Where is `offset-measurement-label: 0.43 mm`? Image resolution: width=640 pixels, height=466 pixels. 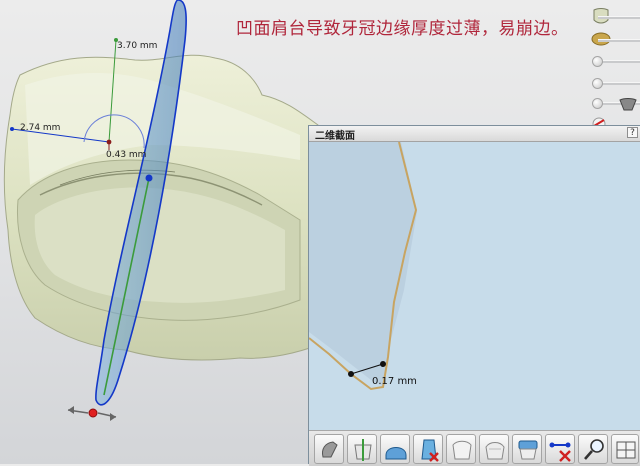 offset-measurement-label: 0.43 mm is located at coordinates (126, 155).